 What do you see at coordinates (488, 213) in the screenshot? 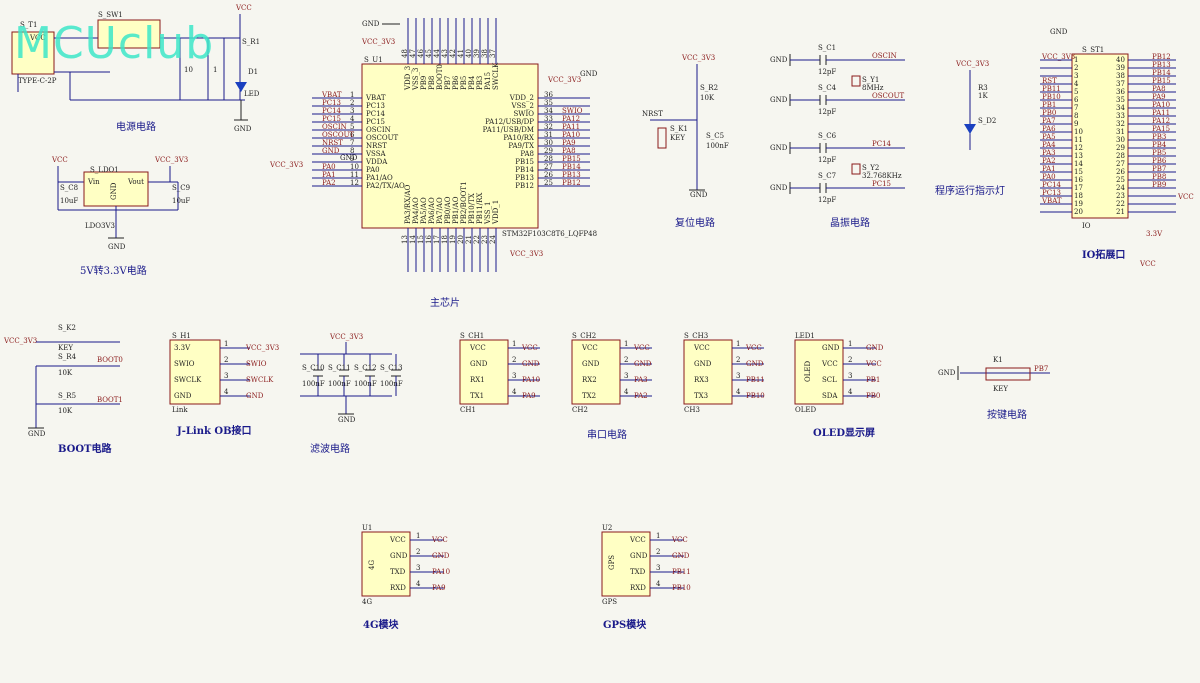
I see `mcu-pin-name: VSS_1` at bounding box center [488, 213].